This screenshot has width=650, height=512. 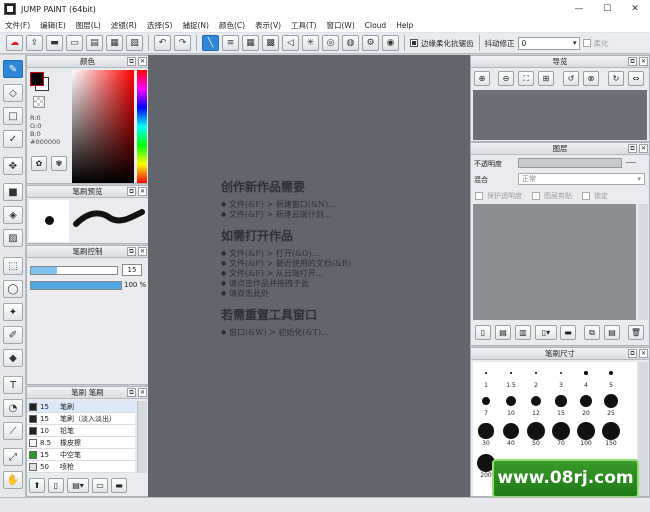 What do you see at coordinates (81, 467) in the screenshot?
I see `list-item: 50 喷枪` at bounding box center [81, 467].